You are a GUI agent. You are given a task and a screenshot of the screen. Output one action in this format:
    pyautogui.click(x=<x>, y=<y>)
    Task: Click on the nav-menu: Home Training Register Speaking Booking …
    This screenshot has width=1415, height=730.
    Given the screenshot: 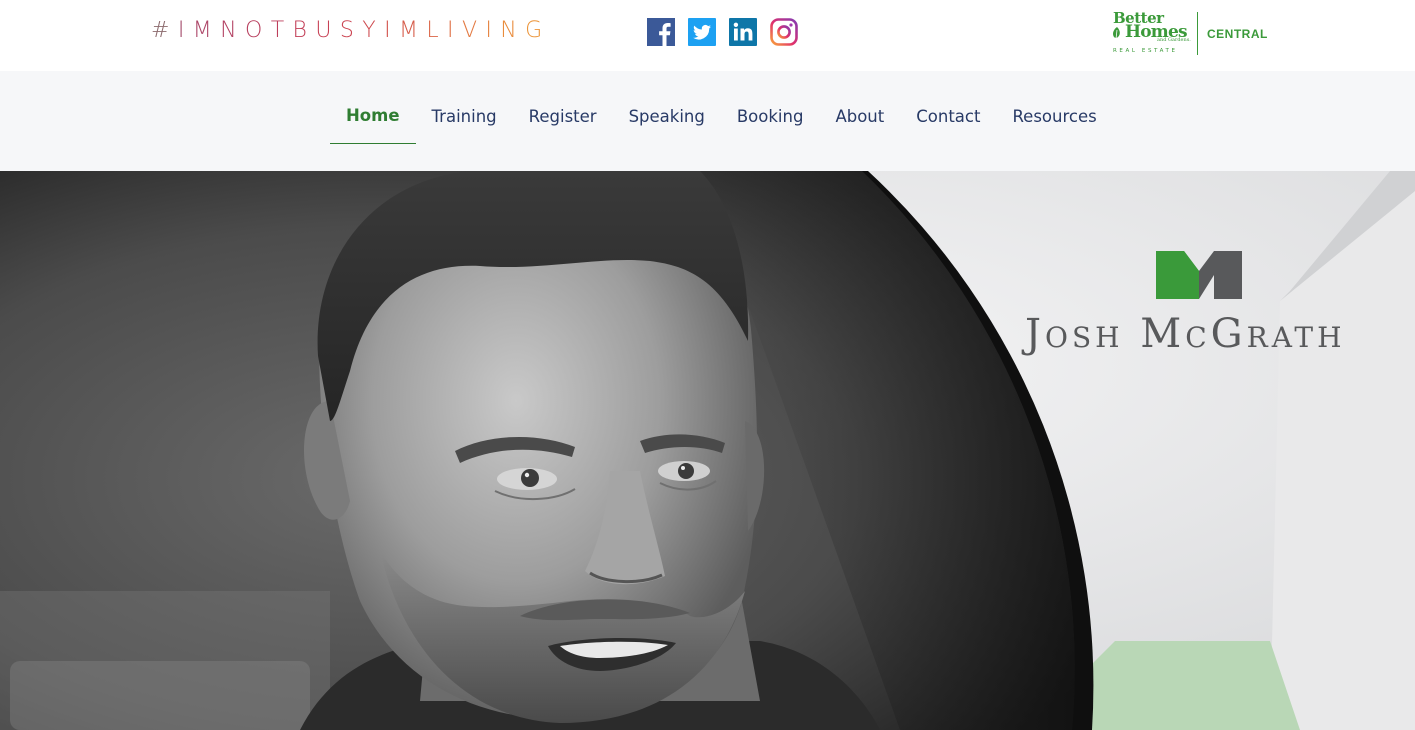 What is the action you would take?
    pyautogui.click(x=721, y=121)
    